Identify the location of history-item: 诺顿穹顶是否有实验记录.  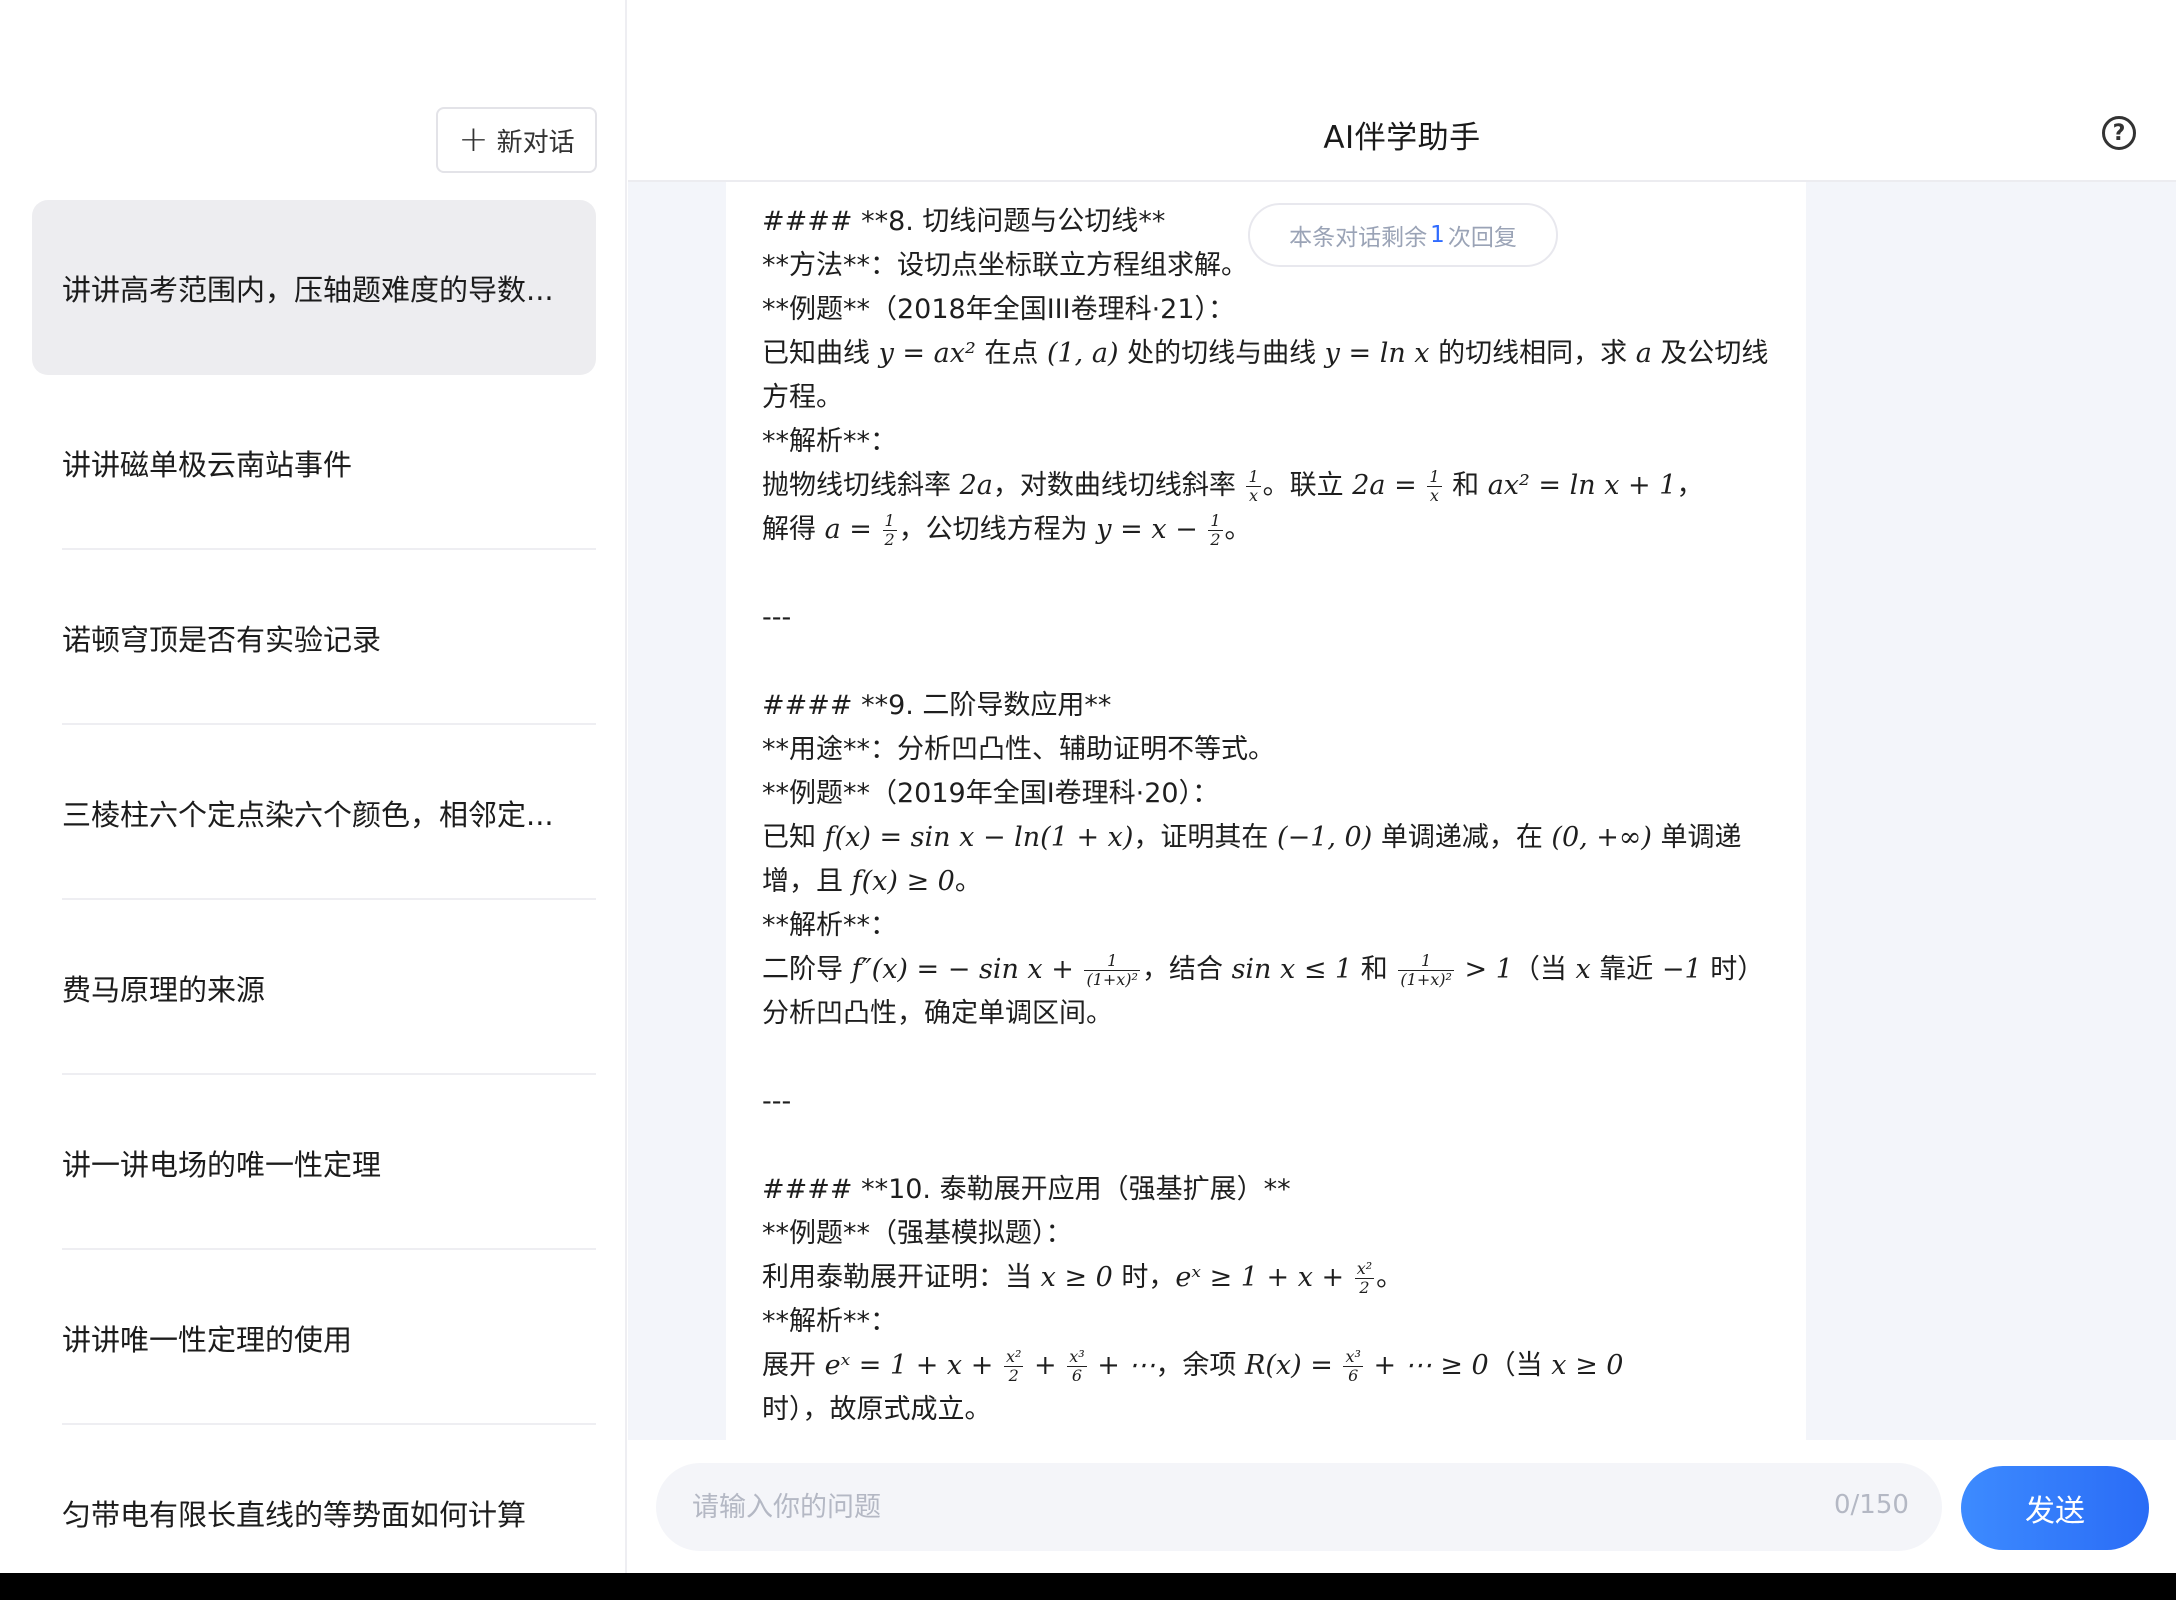
(314, 637).